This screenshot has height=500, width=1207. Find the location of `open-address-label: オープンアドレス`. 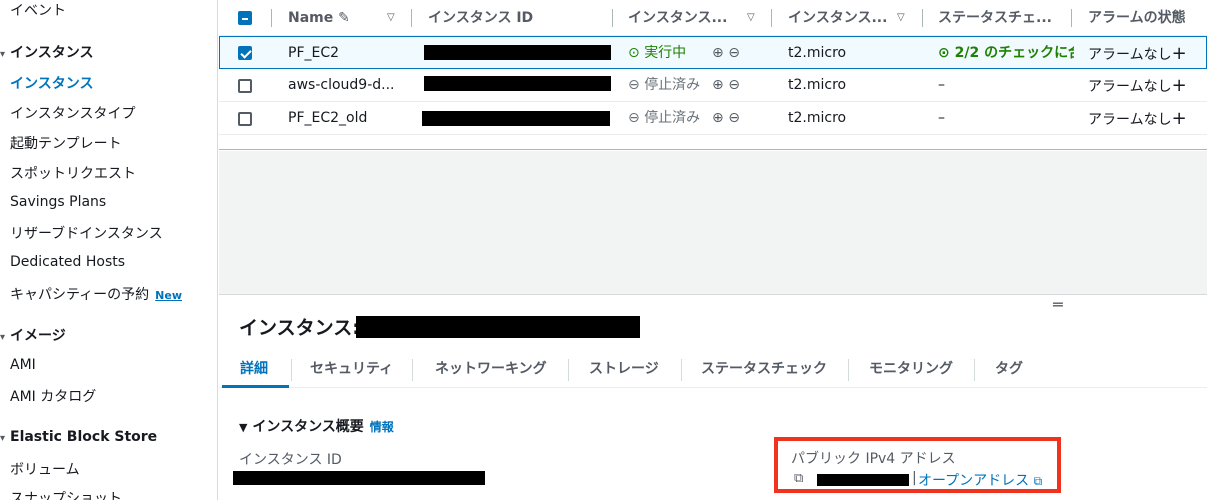

open-address-label: オープンアドレス is located at coordinates (974, 481).